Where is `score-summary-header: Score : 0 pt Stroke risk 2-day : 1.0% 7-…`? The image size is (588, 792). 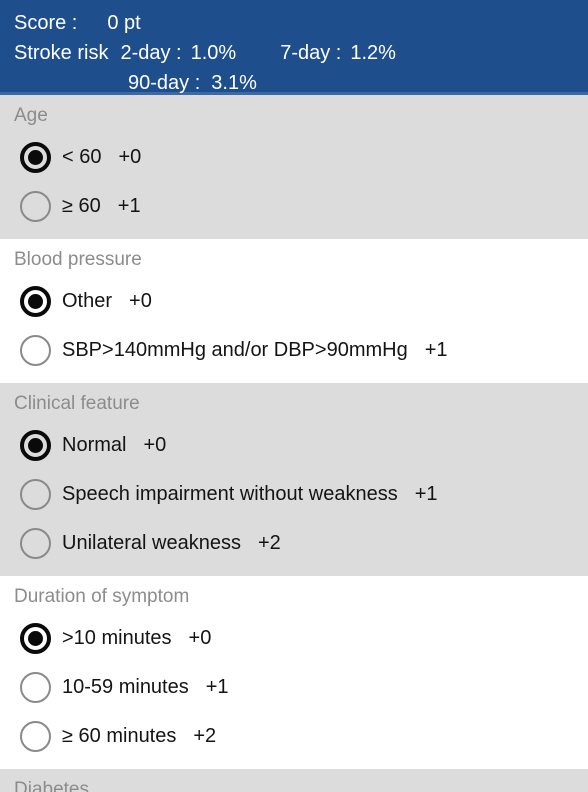
score-summary-header: Score : 0 pt Stroke risk 2-day : 1.0% 7-… is located at coordinates (294, 47).